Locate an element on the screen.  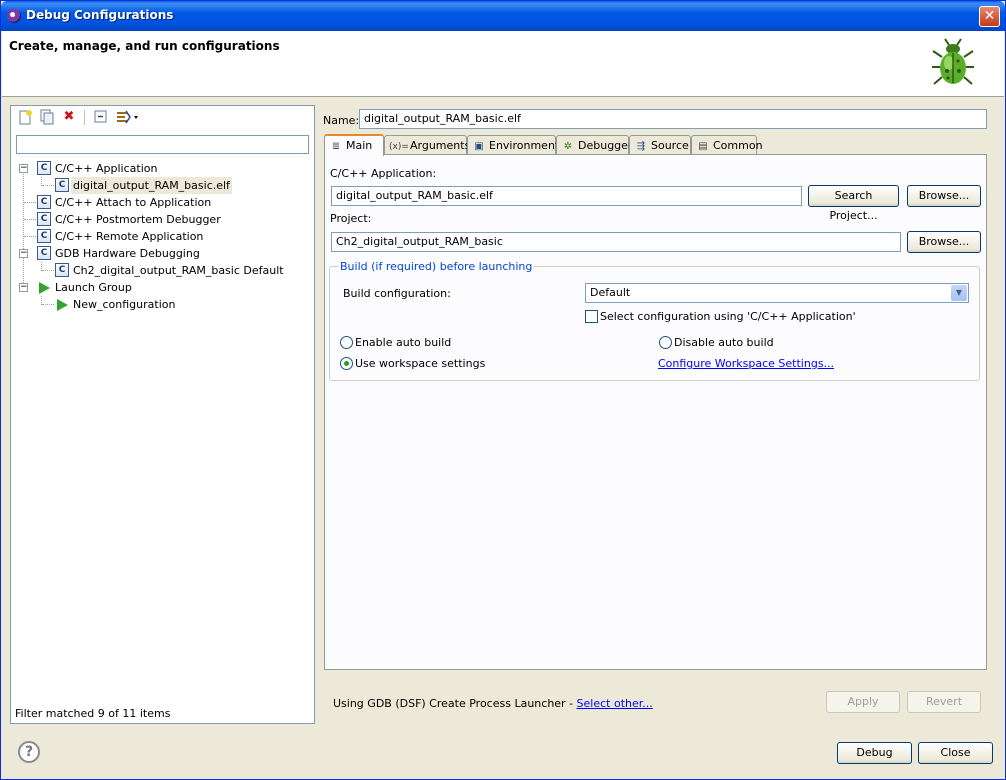
tree-item-gdb-hardware: − C GDB Hardware Debugging is located at coordinates (162, 253).